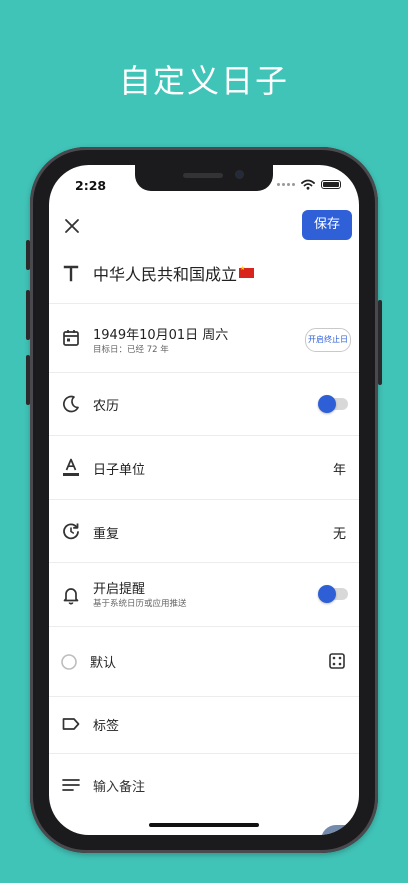  I want to click on unit-row: 日子单位 年, so click(204, 468).